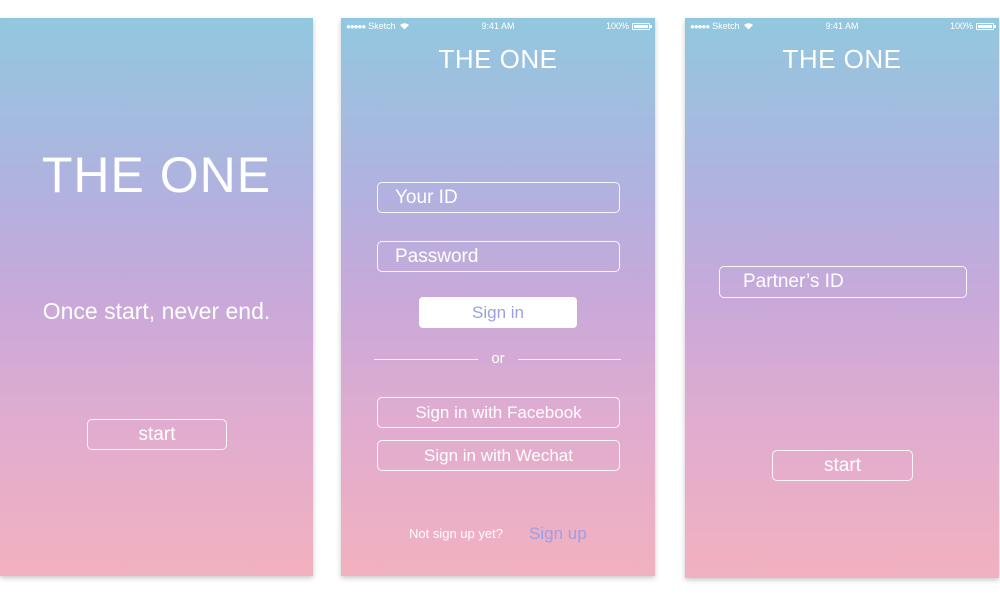 Image resolution: width=1000 pixels, height=600 pixels. Describe the element at coordinates (498, 455) in the screenshot. I see `wechat-sign-in-button: Sign in with Wechat` at that location.